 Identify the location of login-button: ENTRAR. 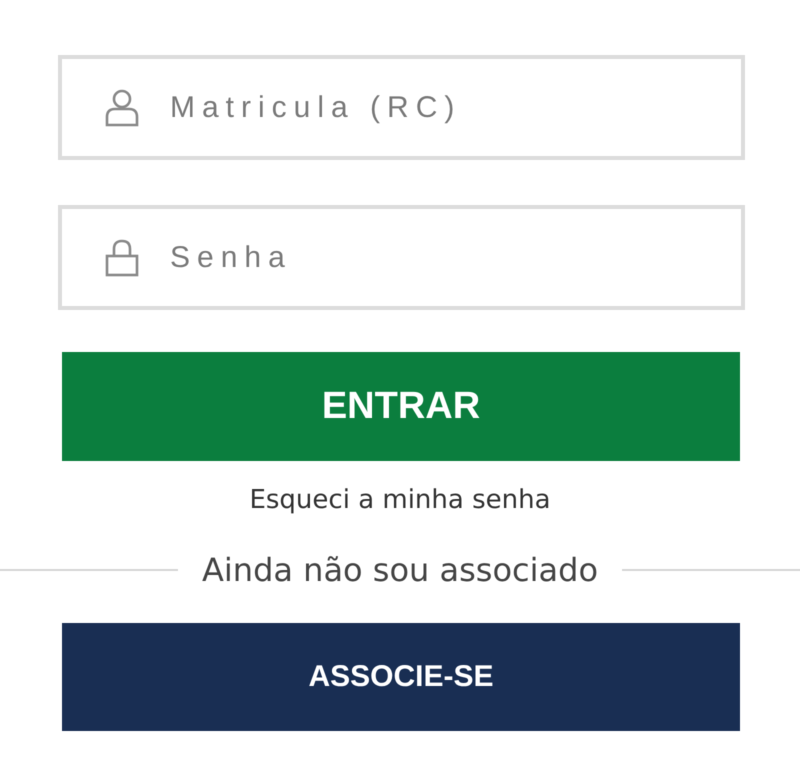
(401, 406).